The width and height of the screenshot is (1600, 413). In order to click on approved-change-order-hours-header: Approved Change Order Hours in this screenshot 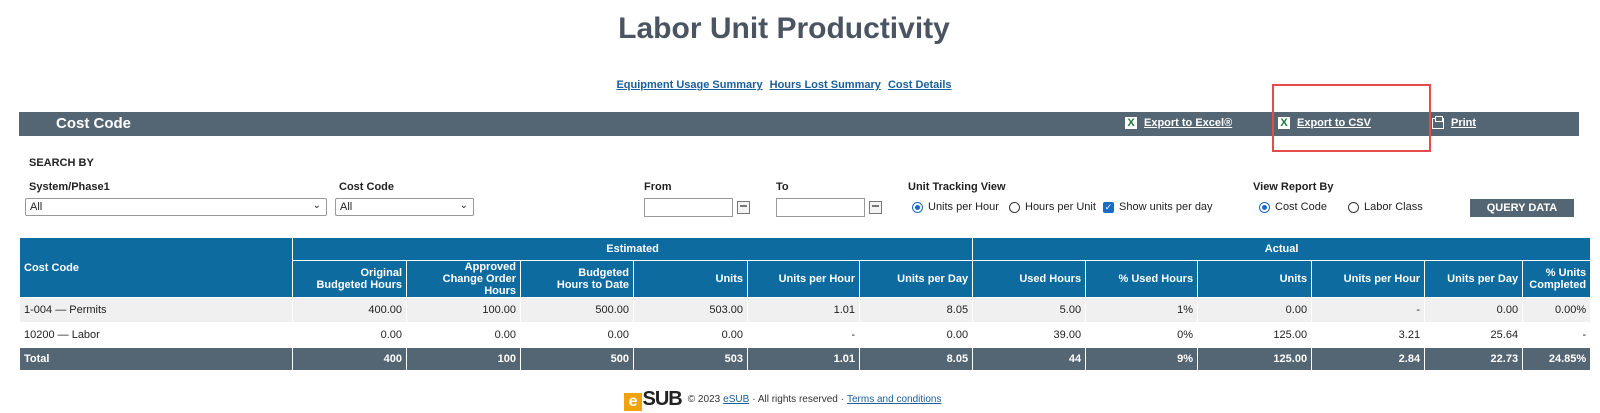, I will do `click(463, 279)`.